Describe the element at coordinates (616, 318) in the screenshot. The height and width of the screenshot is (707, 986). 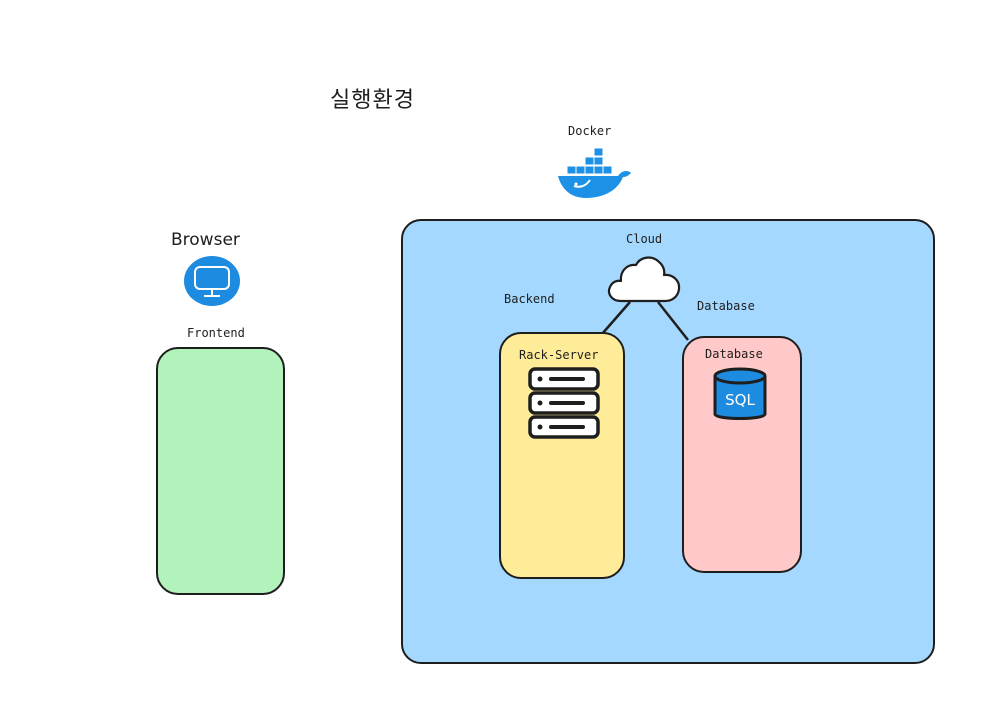
I see `cloud-backend-connector` at that location.